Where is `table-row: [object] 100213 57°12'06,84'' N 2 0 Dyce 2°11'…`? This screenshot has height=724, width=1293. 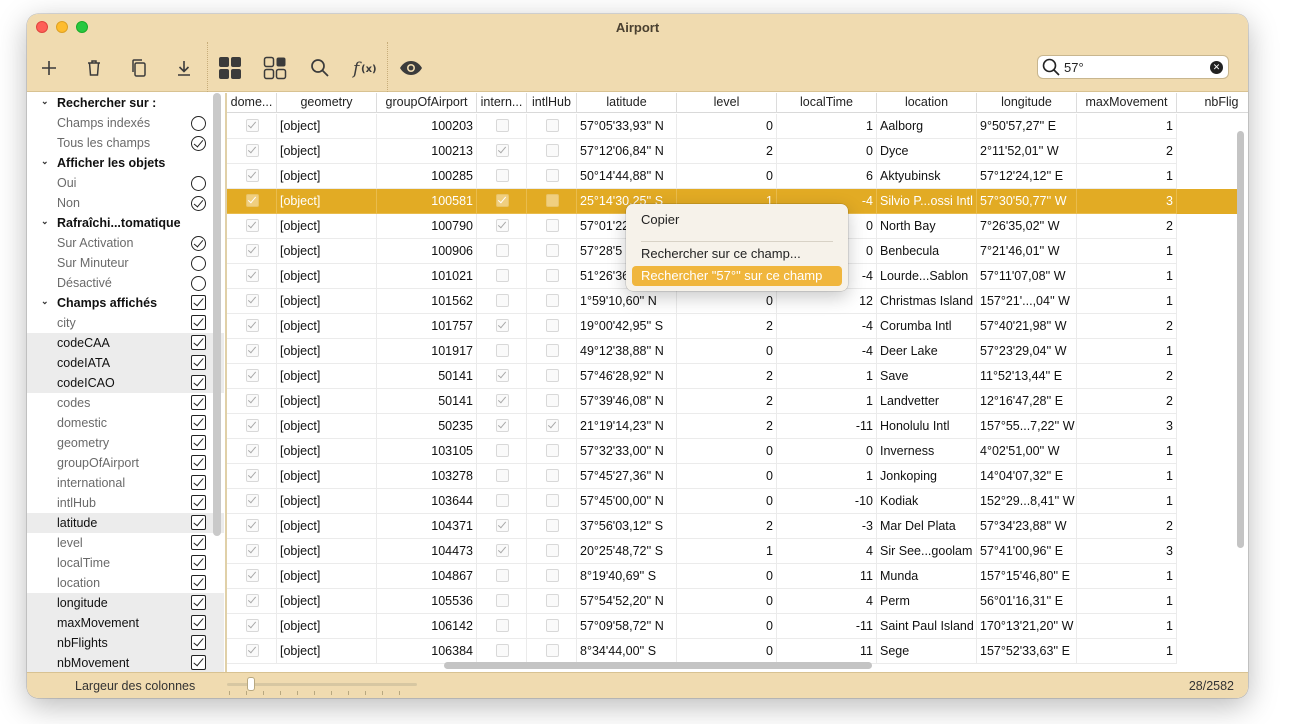 table-row: [object] 100213 57°12'06,84'' N 2 0 Dyce 2°11'… is located at coordinates (732, 151).